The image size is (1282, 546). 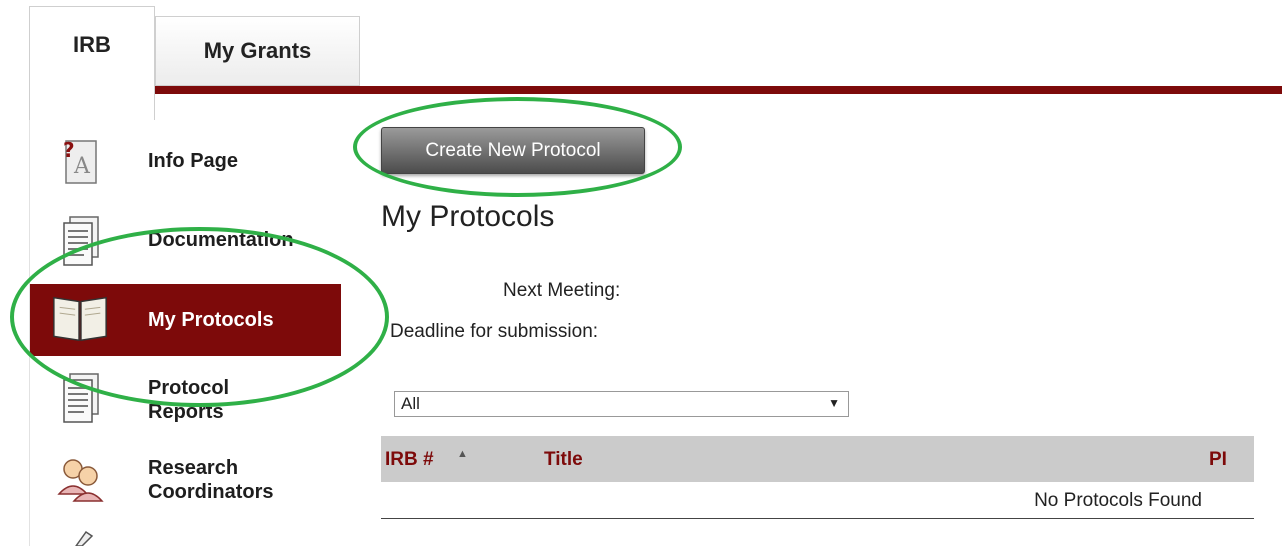 What do you see at coordinates (468, 216) in the screenshot?
I see `page-title: My Protocols` at bounding box center [468, 216].